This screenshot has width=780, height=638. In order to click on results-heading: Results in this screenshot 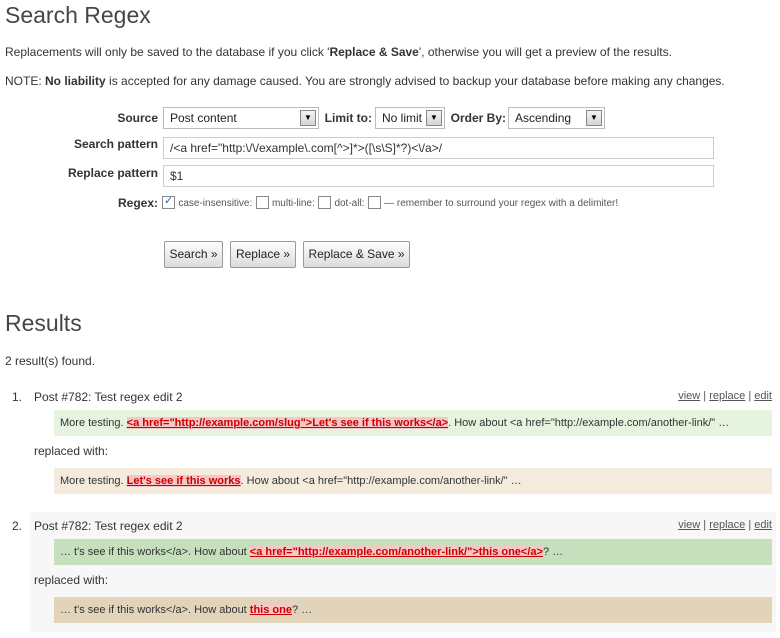, I will do `click(43, 323)`.